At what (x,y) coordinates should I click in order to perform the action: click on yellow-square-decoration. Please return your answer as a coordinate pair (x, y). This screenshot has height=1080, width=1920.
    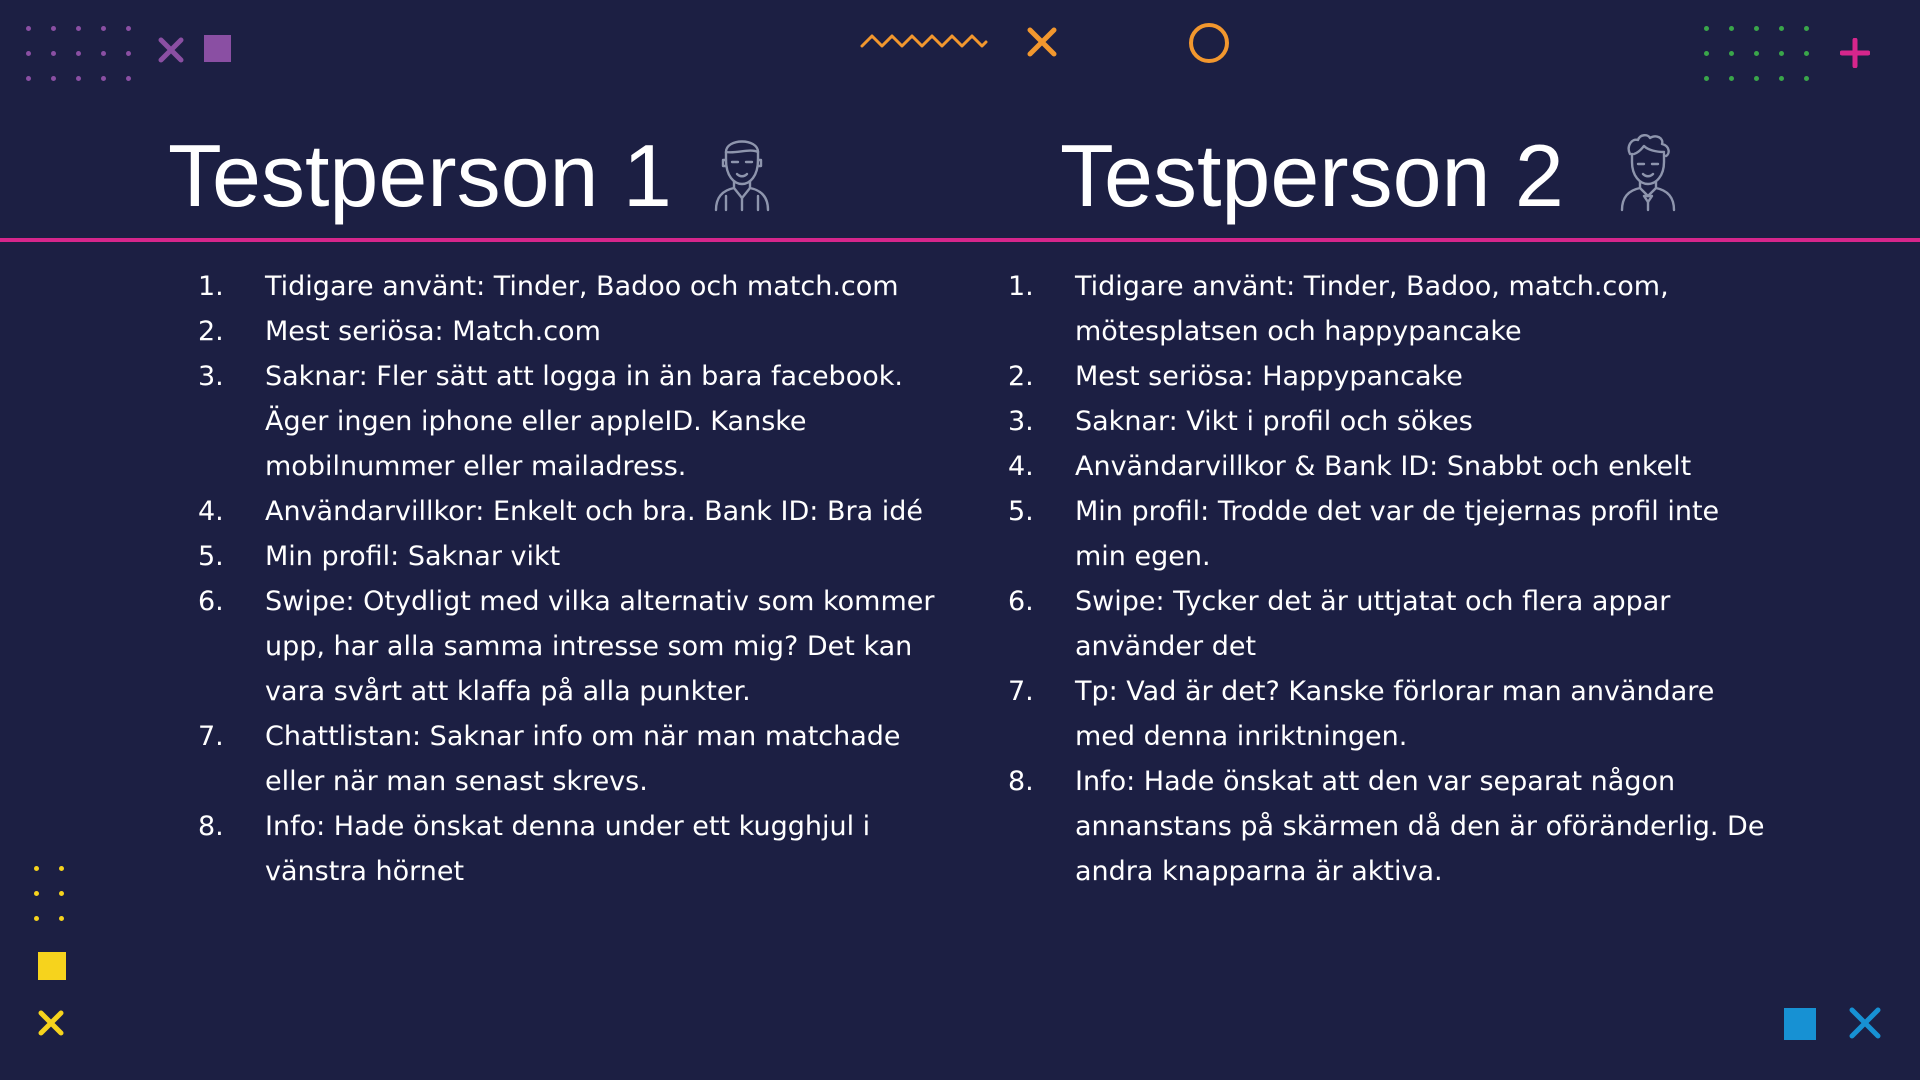
    Looking at the image, I should click on (52, 966).